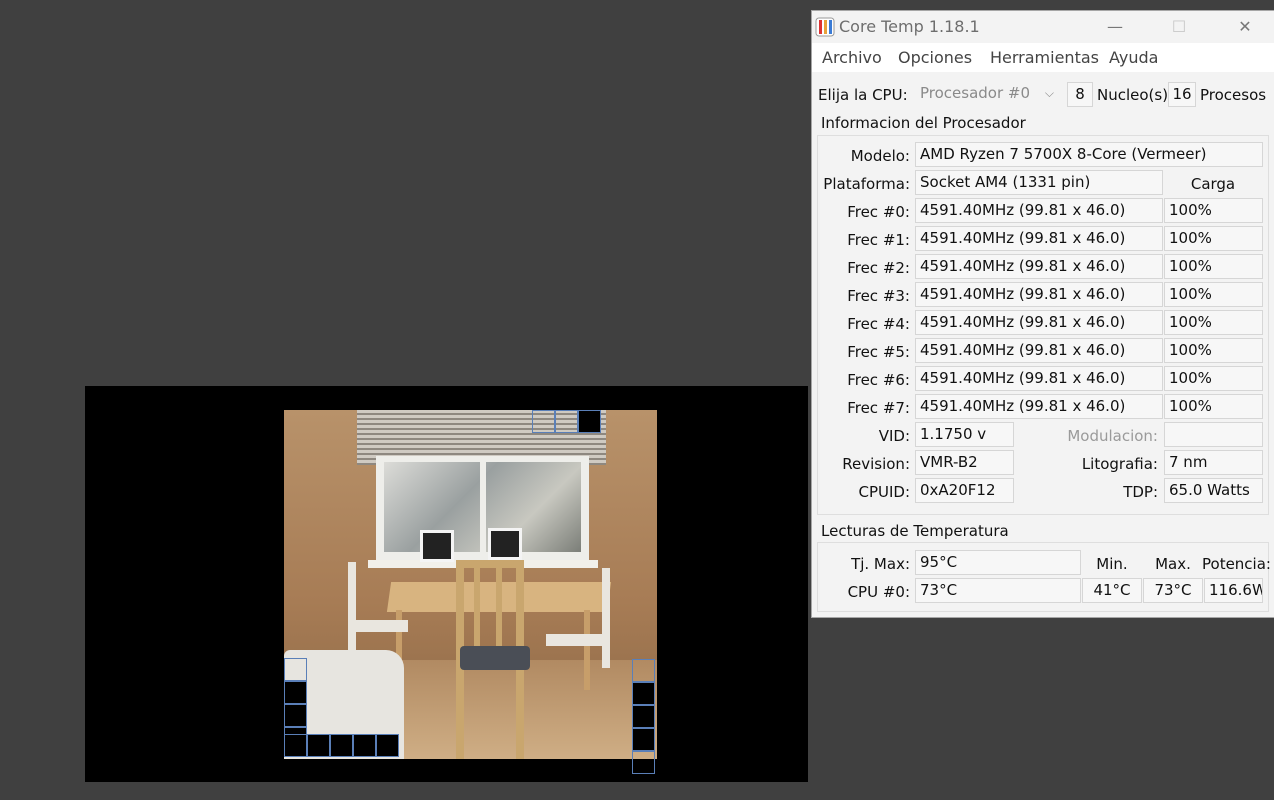  Describe the element at coordinates (1043, 27) in the screenshot. I see `title-bar: Core Temp 1.18.1 — ☐ ✕` at that location.